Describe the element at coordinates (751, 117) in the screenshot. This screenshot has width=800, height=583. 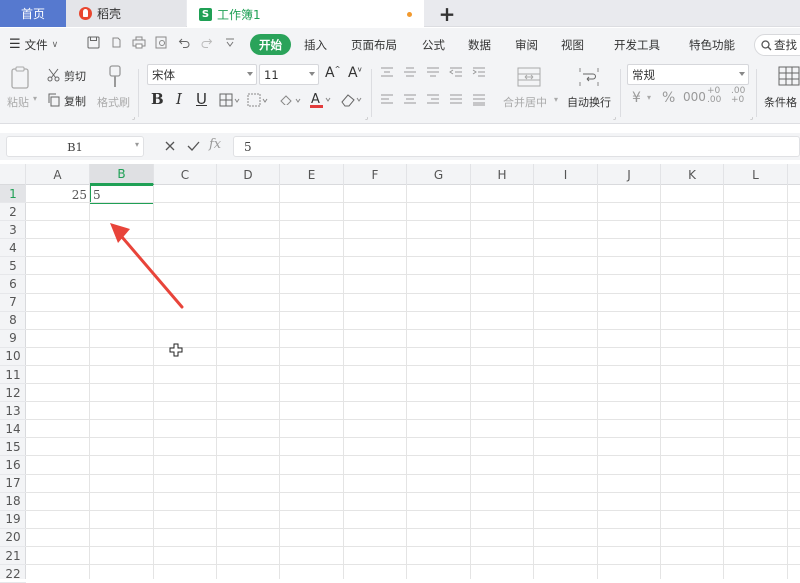
I see `number-launcher-icon: ⌟` at that location.